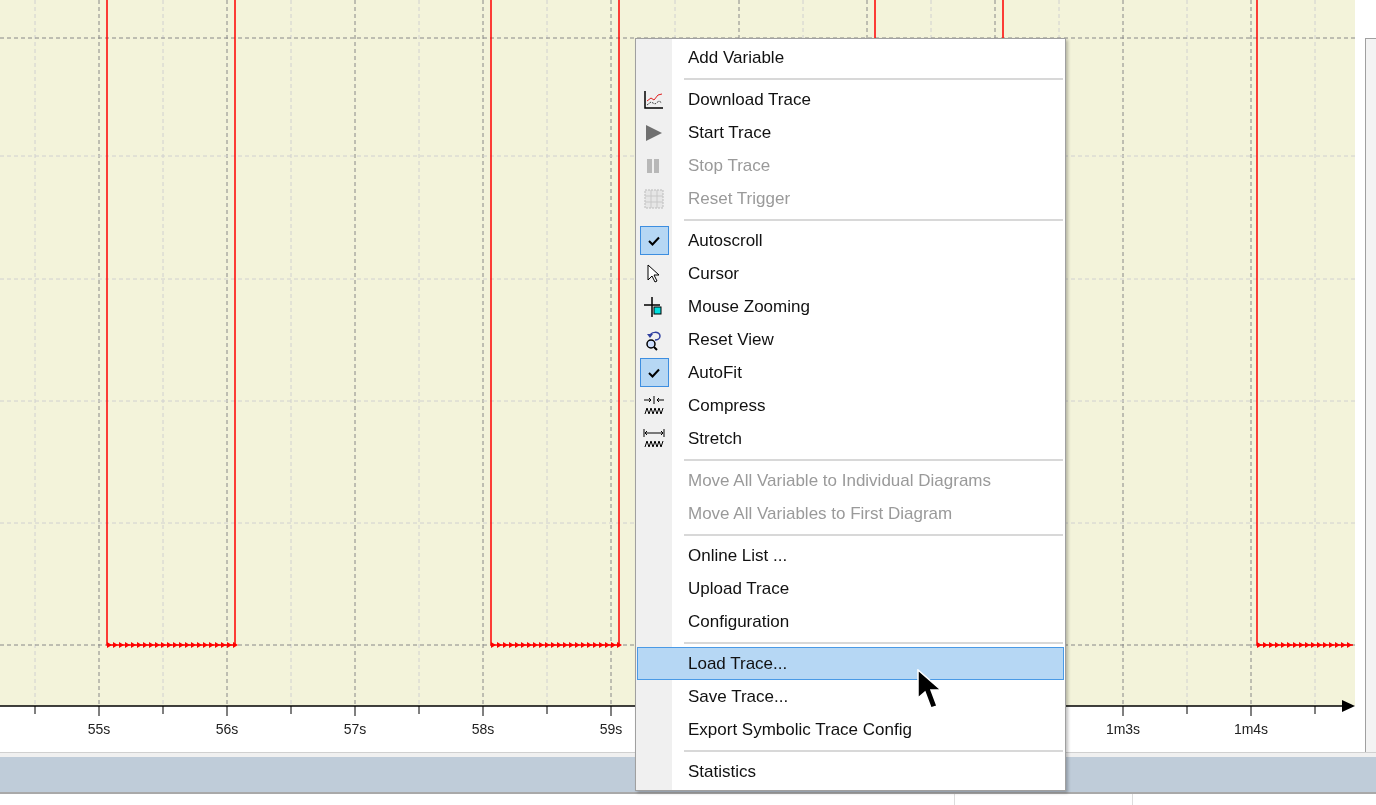 The width and height of the screenshot is (1376, 805). What do you see at coordinates (850, 132) in the screenshot?
I see `menu-item: Start Trace` at bounding box center [850, 132].